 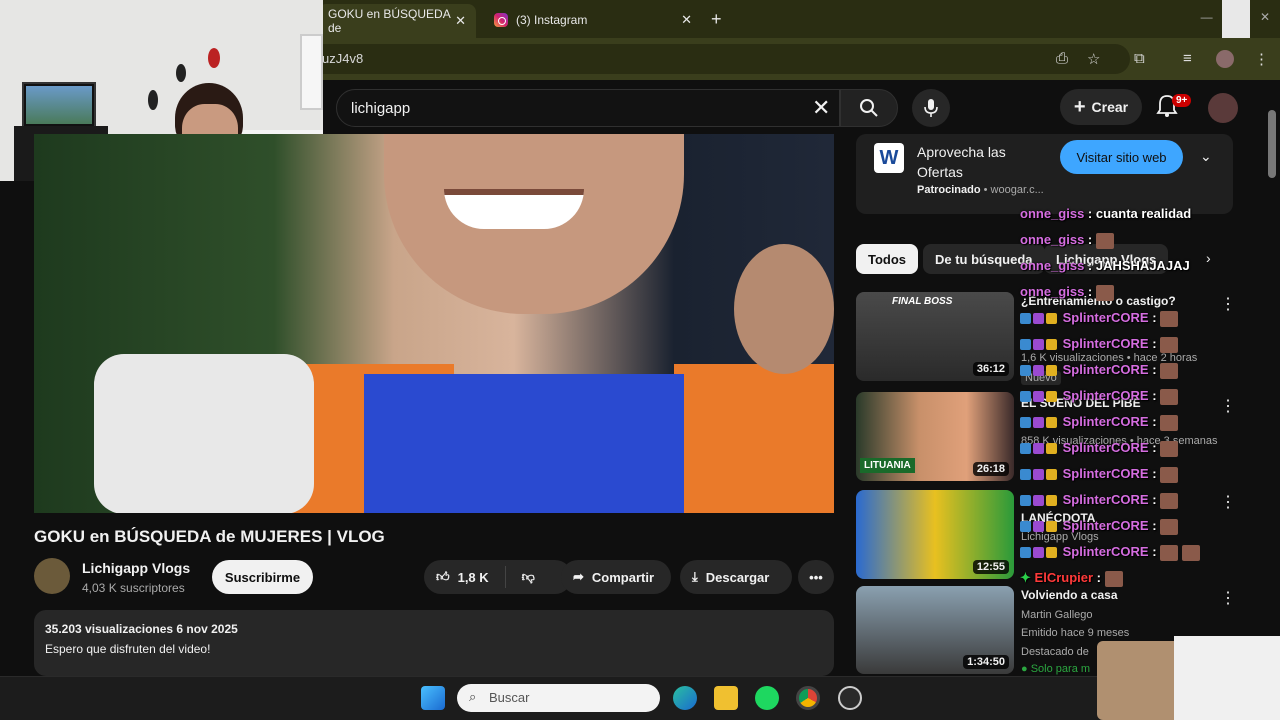 I want to click on profile-icon, so click(x=1225, y=59).